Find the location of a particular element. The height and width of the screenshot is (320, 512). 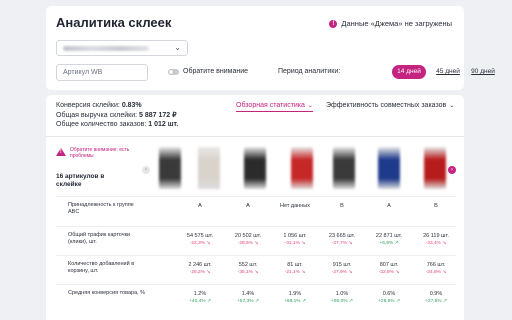

cell-value: 766 шт. is located at coordinates (436, 265).